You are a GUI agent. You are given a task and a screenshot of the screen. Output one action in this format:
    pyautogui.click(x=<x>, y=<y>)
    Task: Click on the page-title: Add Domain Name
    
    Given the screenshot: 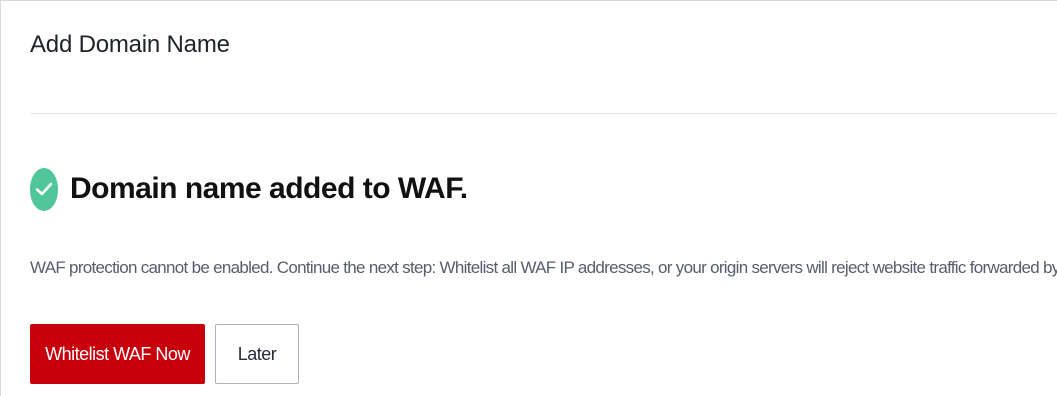 What is the action you would take?
    pyautogui.click(x=130, y=44)
    